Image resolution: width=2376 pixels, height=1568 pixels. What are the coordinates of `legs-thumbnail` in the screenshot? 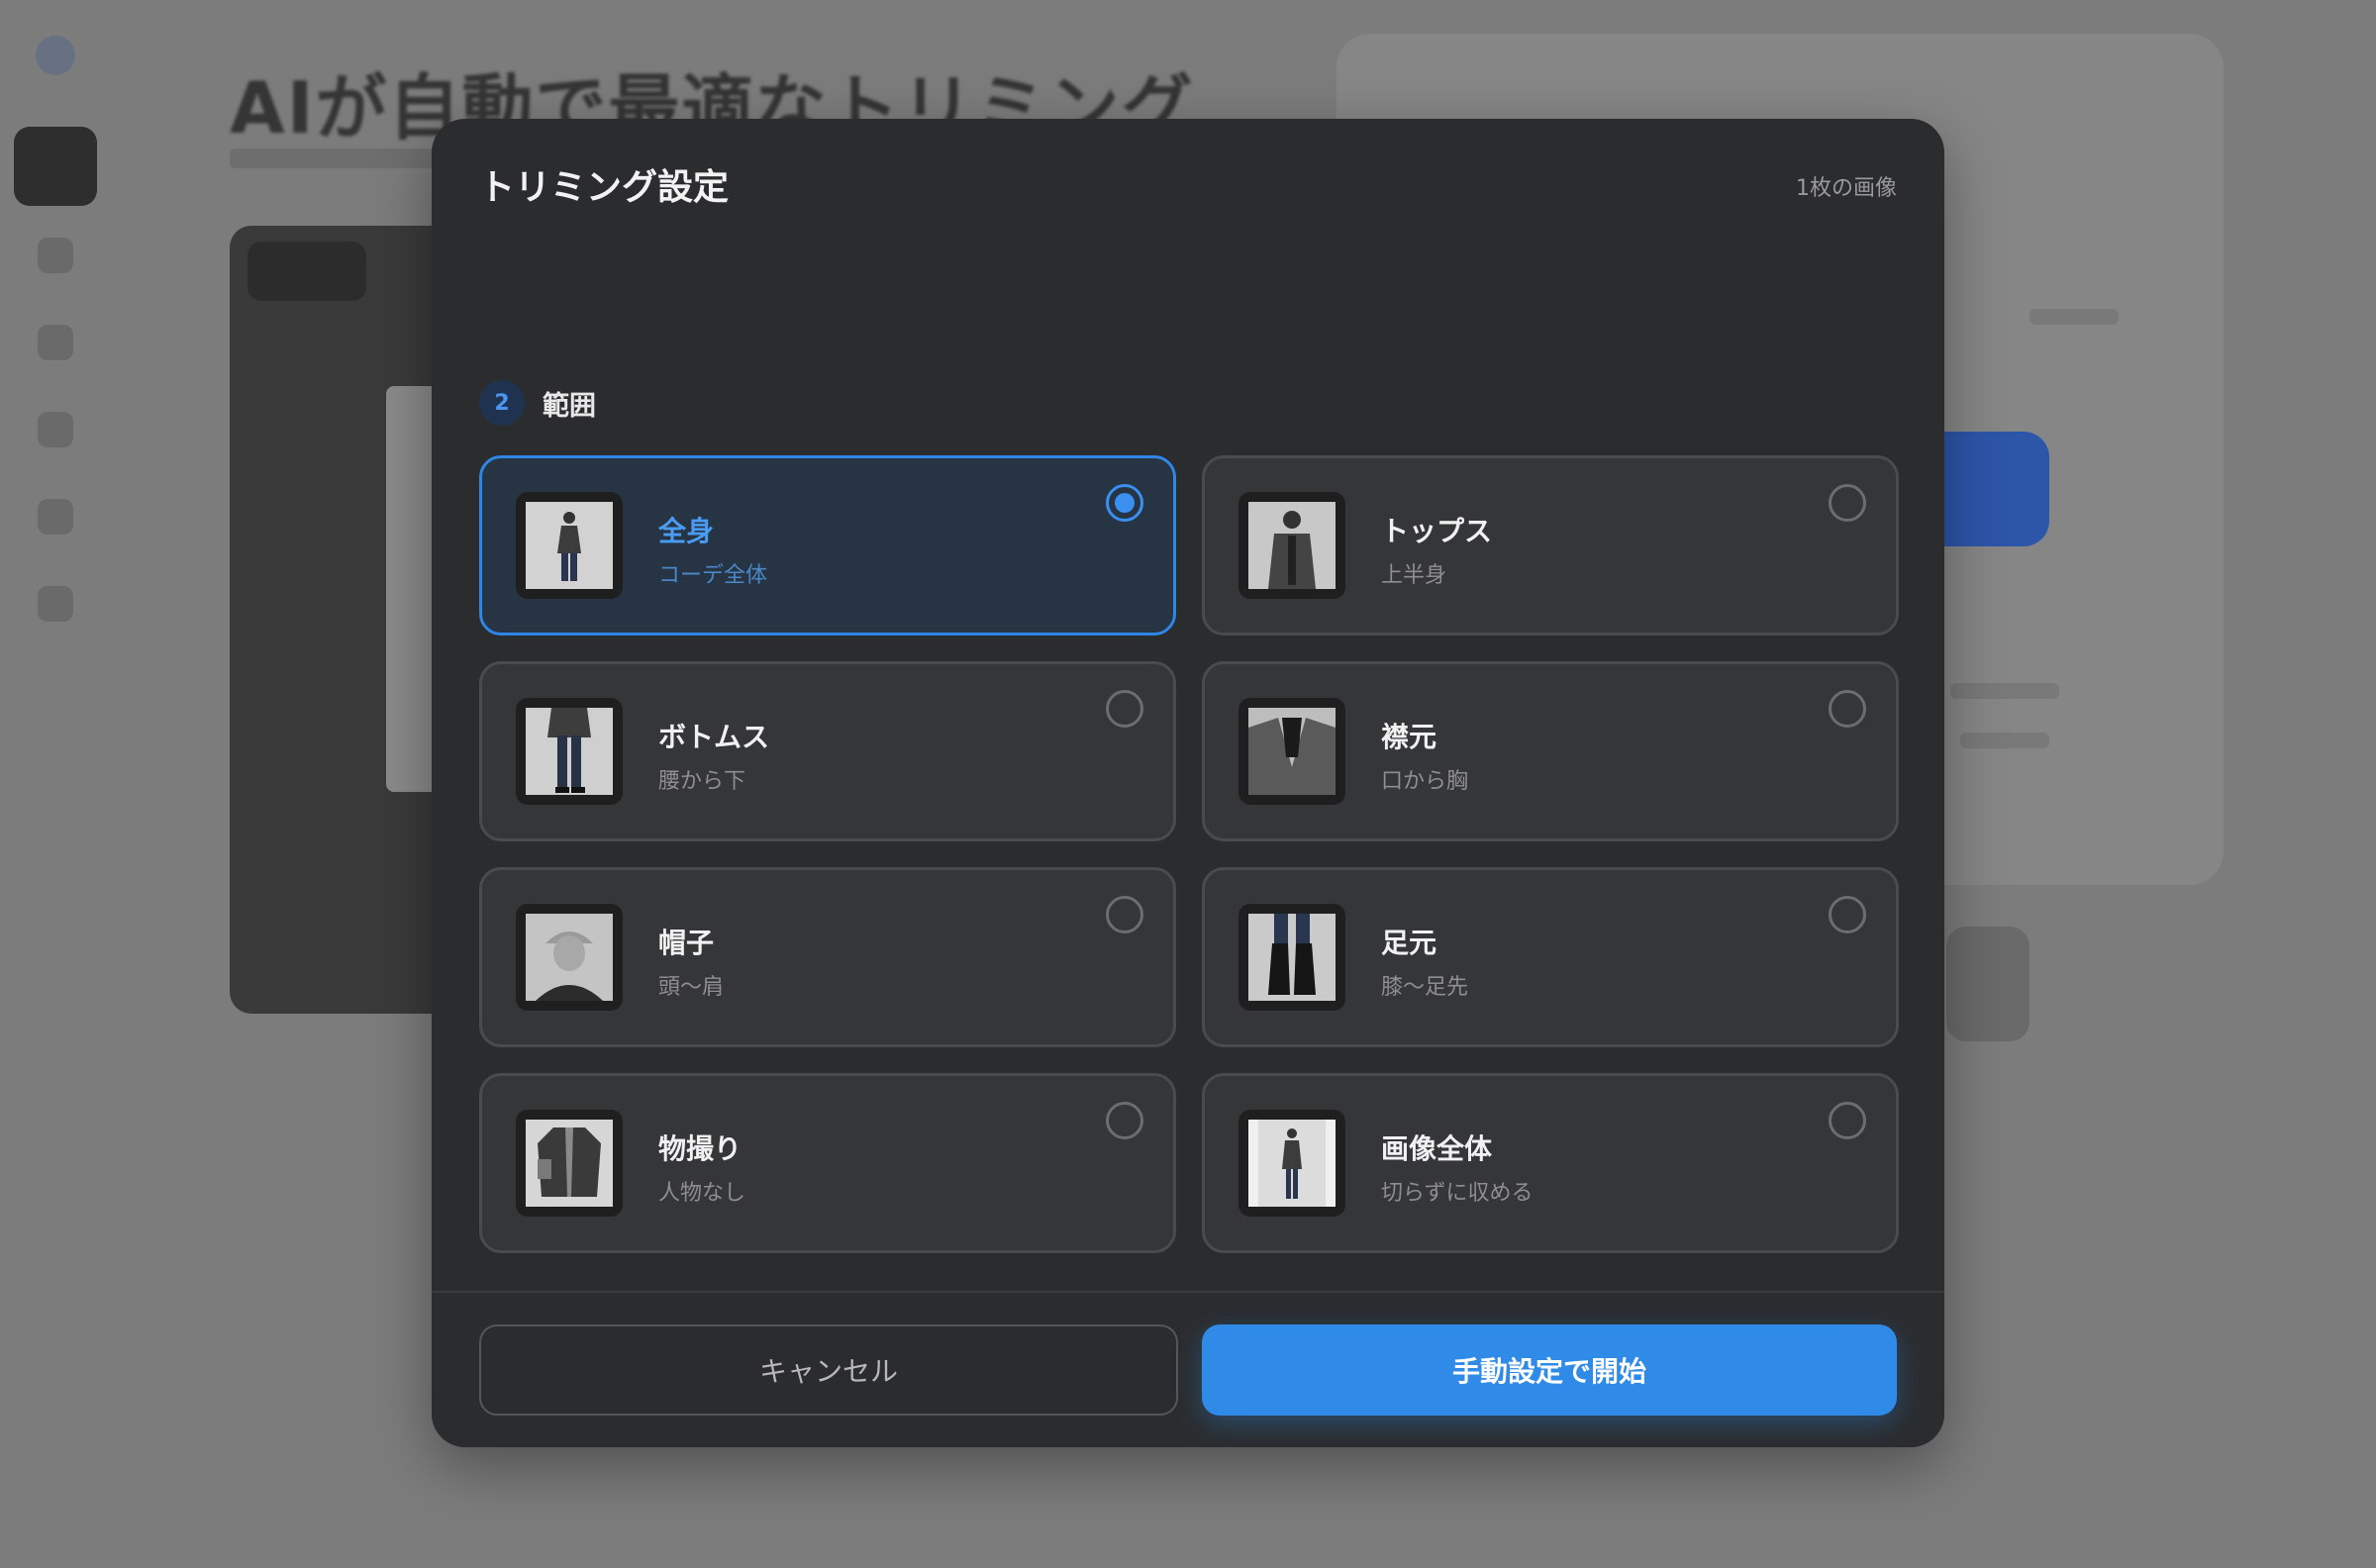 It's located at (569, 751).